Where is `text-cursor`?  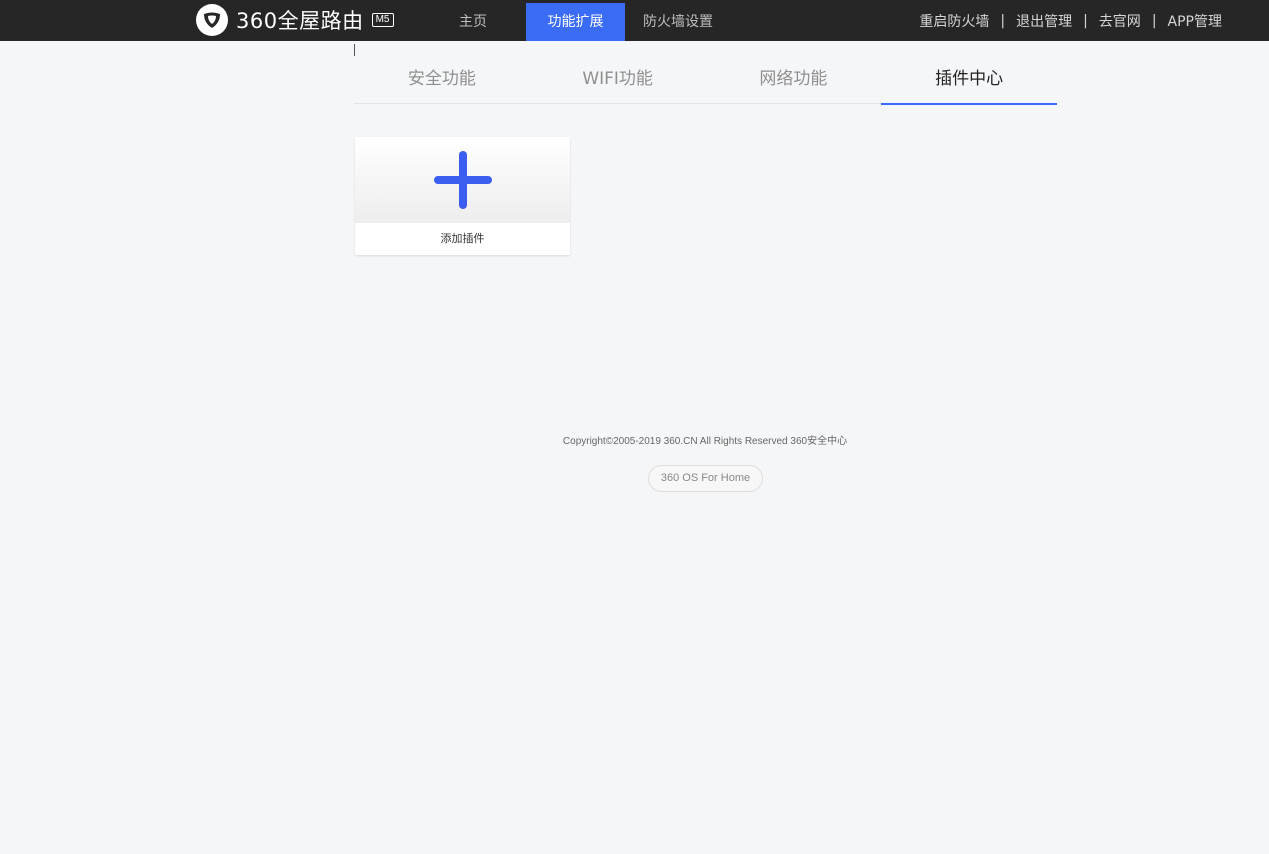 text-cursor is located at coordinates (354, 50).